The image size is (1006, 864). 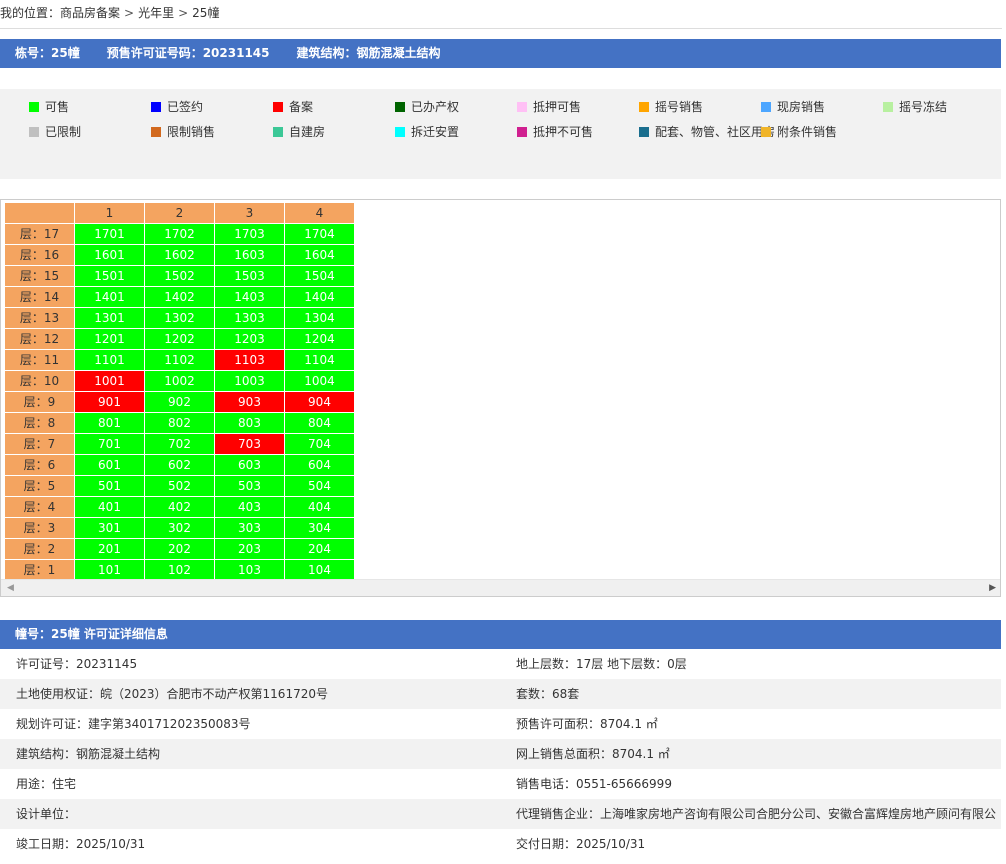 What do you see at coordinates (109, 423) in the screenshot?
I see `unit-cell: 801` at bounding box center [109, 423].